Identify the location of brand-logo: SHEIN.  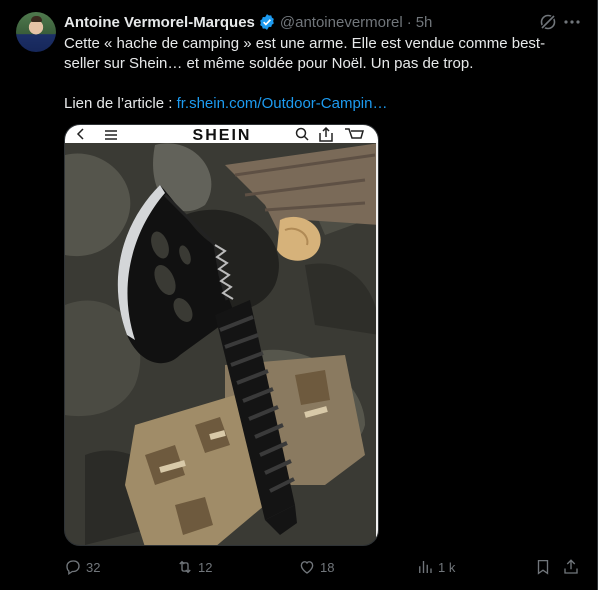
(222, 135).